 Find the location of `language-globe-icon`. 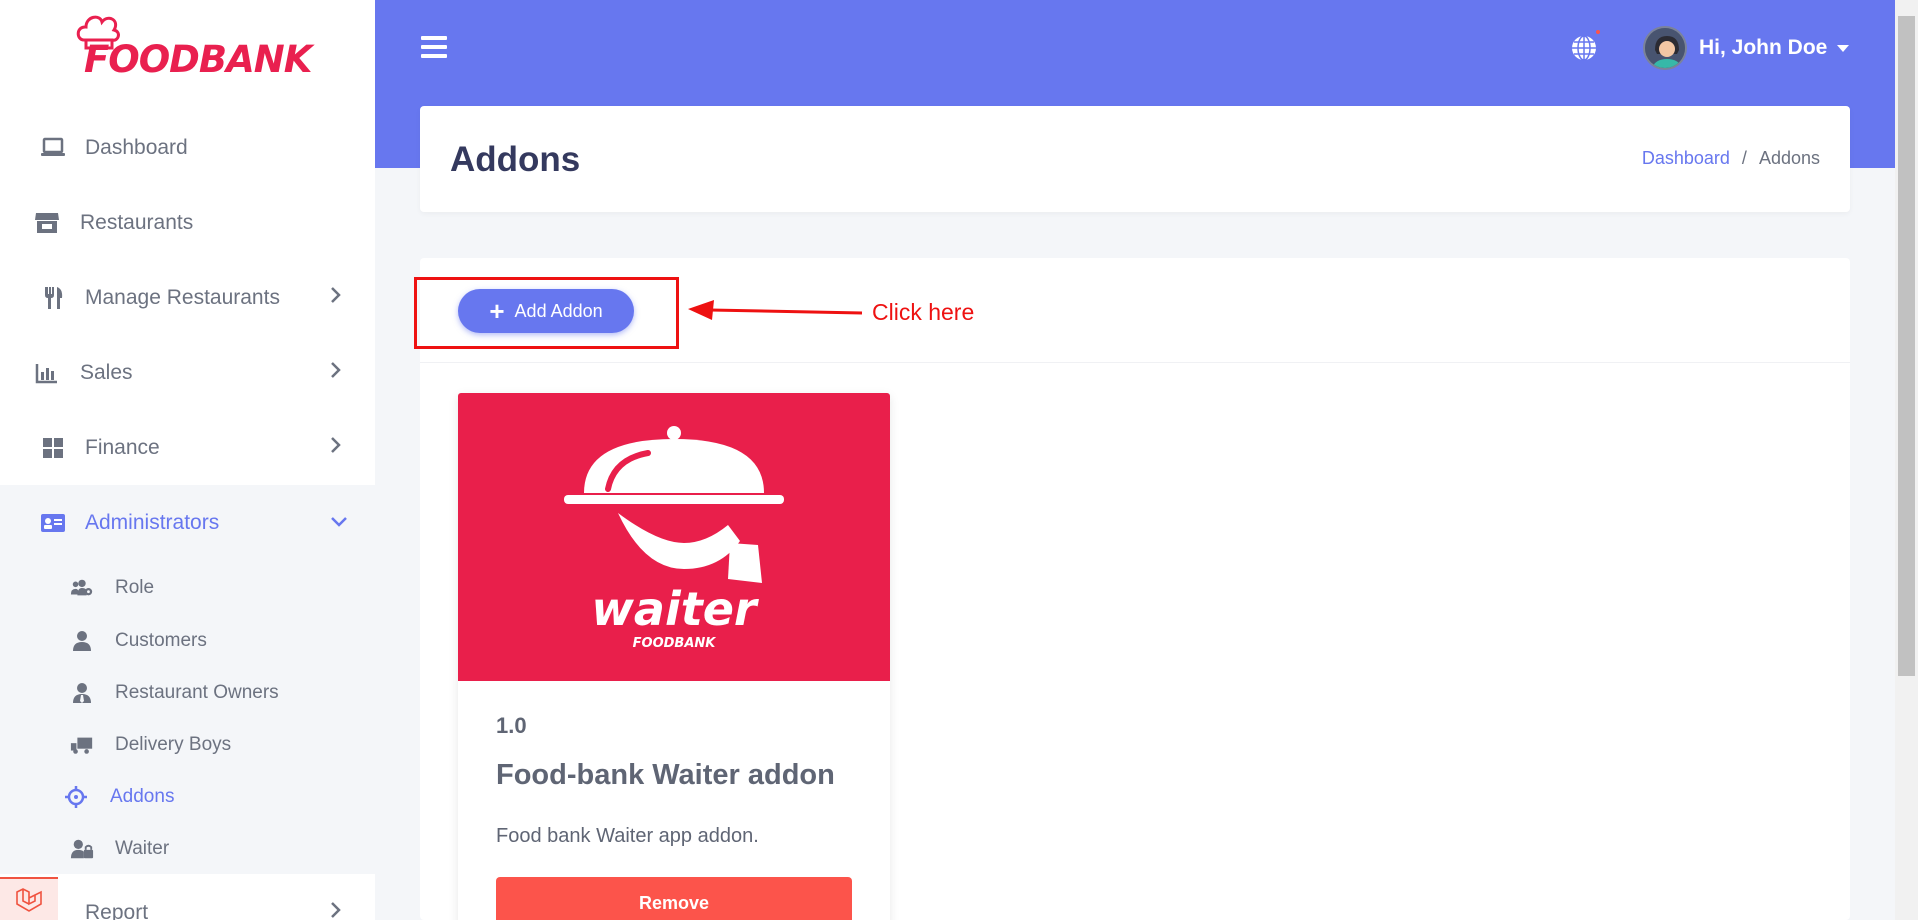

language-globe-icon is located at coordinates (1585, 48).